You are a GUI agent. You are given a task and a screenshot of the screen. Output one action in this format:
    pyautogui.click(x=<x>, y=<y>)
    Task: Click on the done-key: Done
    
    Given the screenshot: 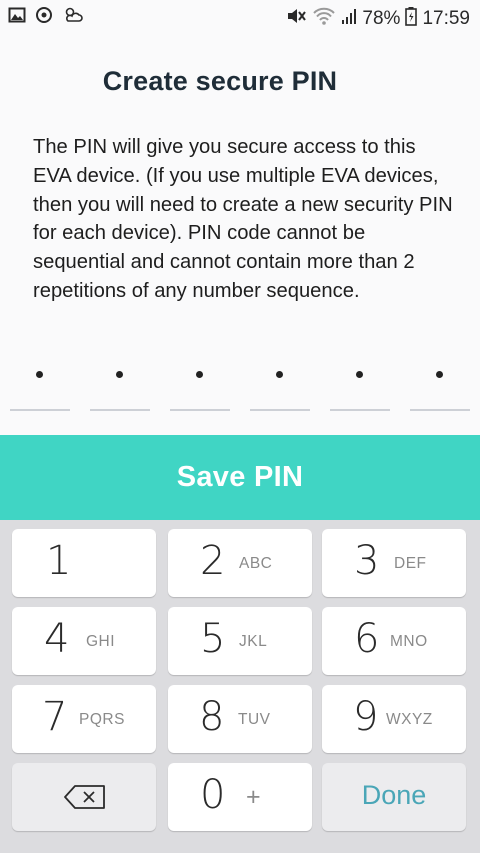 What is the action you would take?
    pyautogui.click(x=394, y=797)
    